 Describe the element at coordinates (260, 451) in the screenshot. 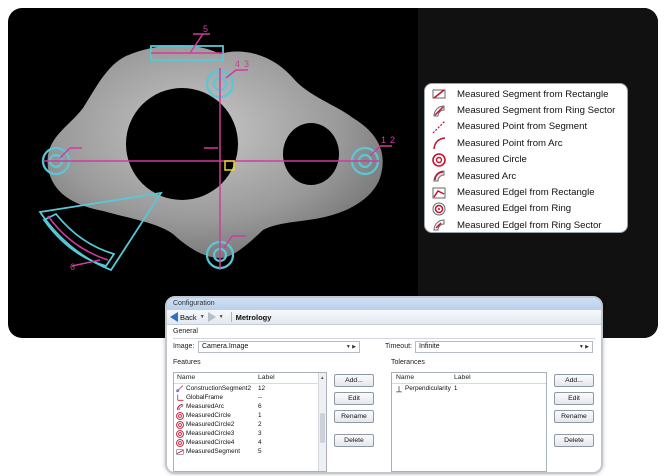

I see `feature-label: 5` at that location.